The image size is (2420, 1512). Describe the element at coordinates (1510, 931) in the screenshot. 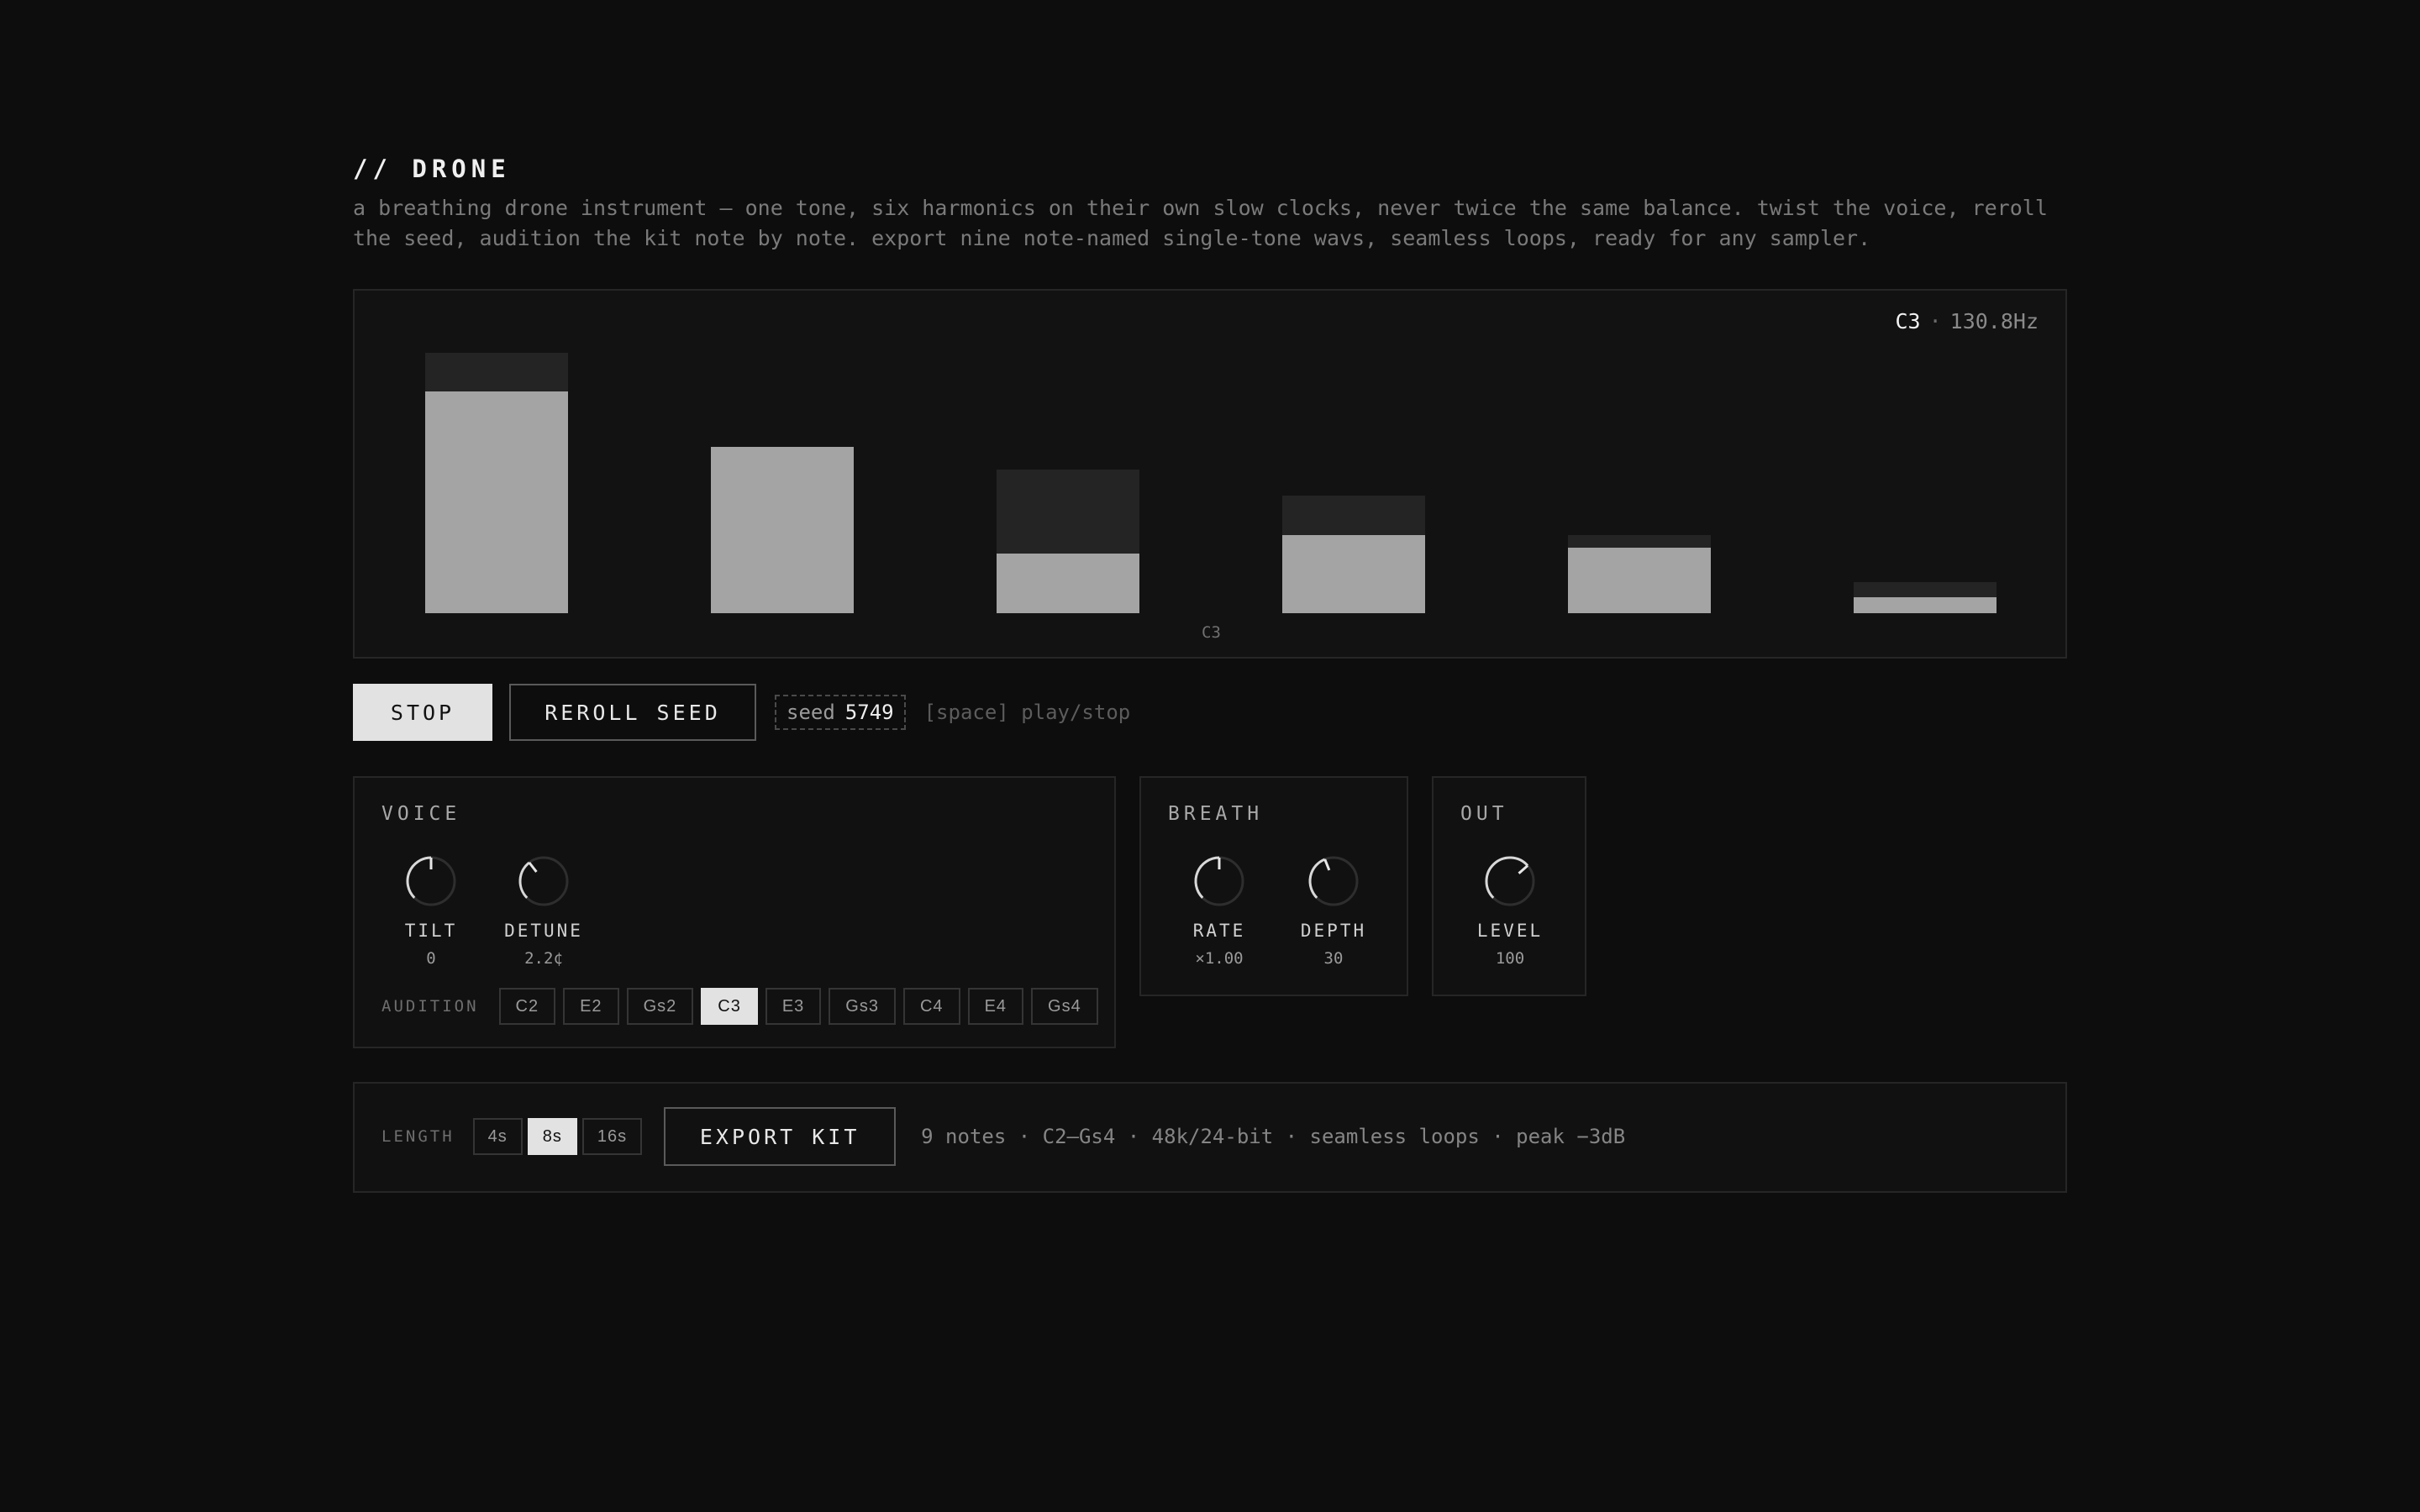

I see `level-knob-label: LEVEL` at that location.